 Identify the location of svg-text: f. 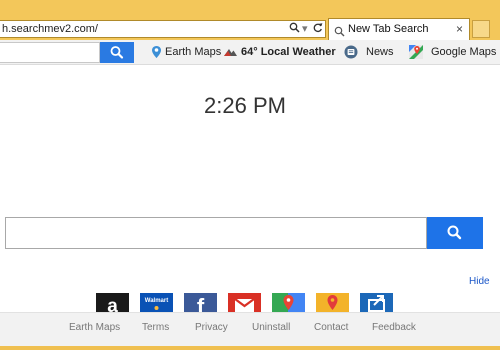
(201, 303).